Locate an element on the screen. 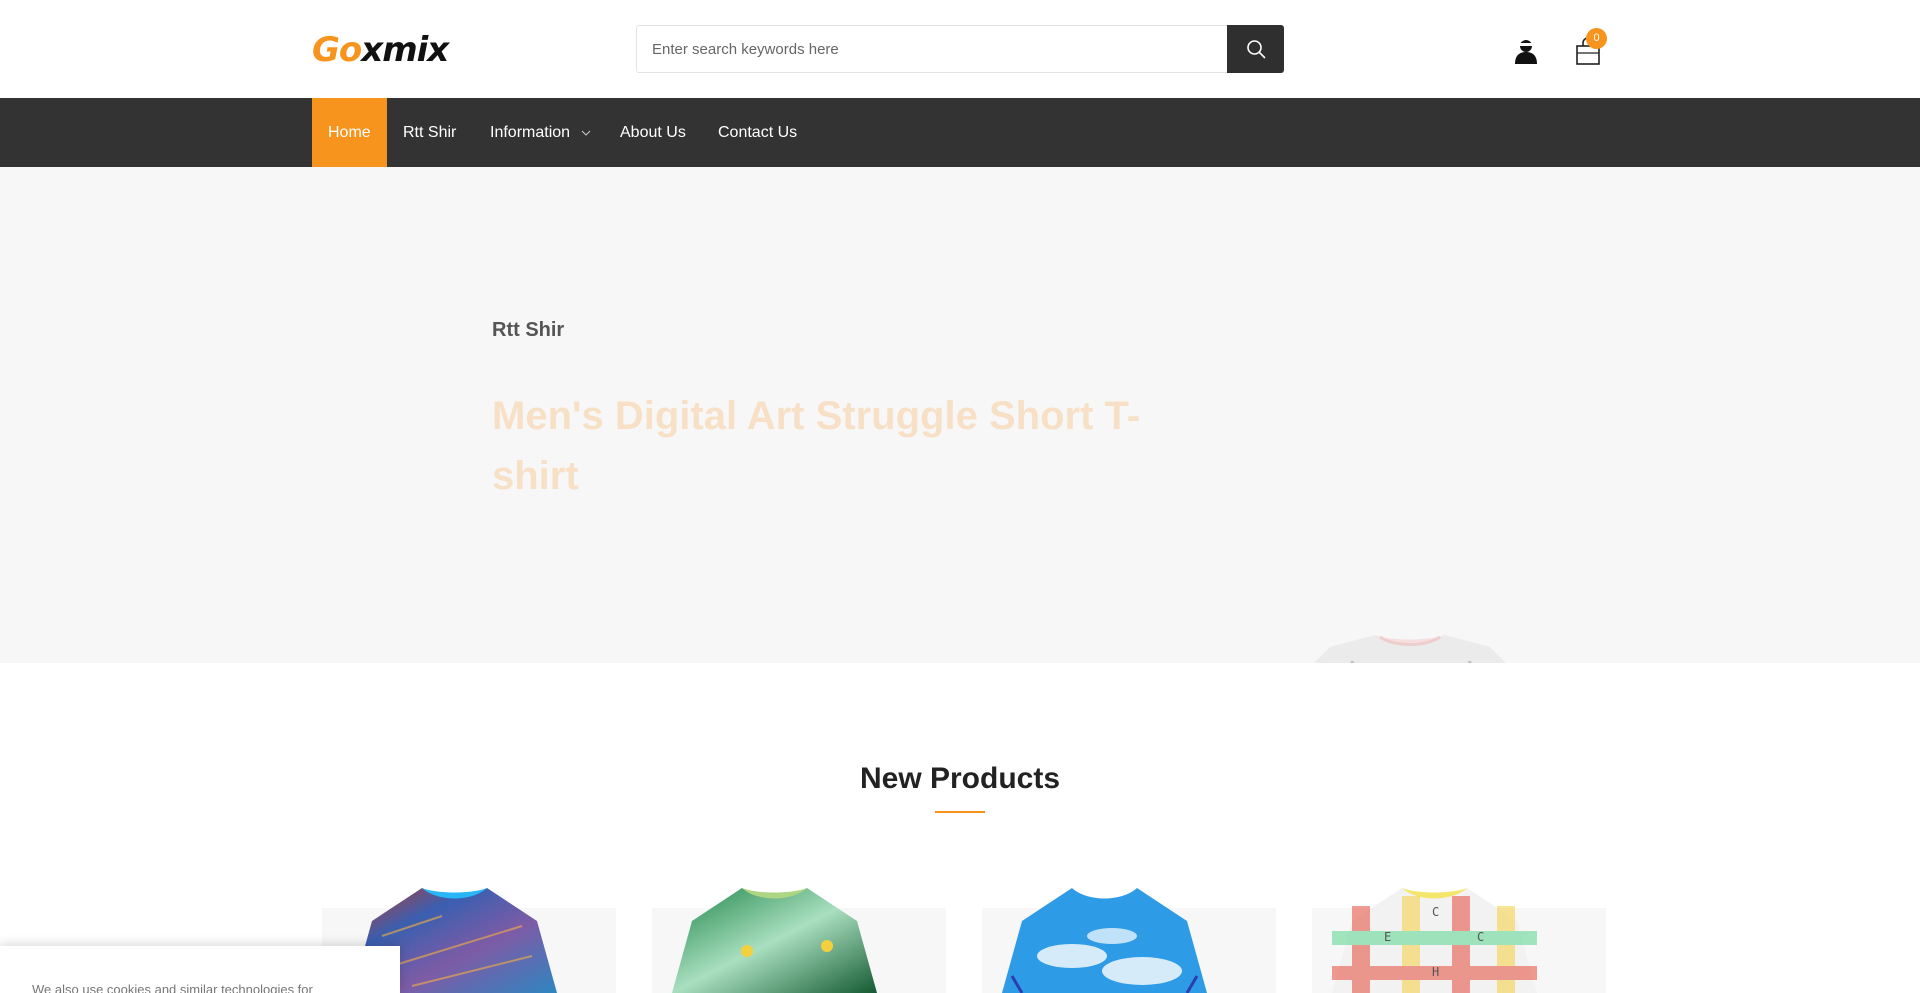 The width and height of the screenshot is (1920, 993). chevron-down-icon is located at coordinates (585, 133).